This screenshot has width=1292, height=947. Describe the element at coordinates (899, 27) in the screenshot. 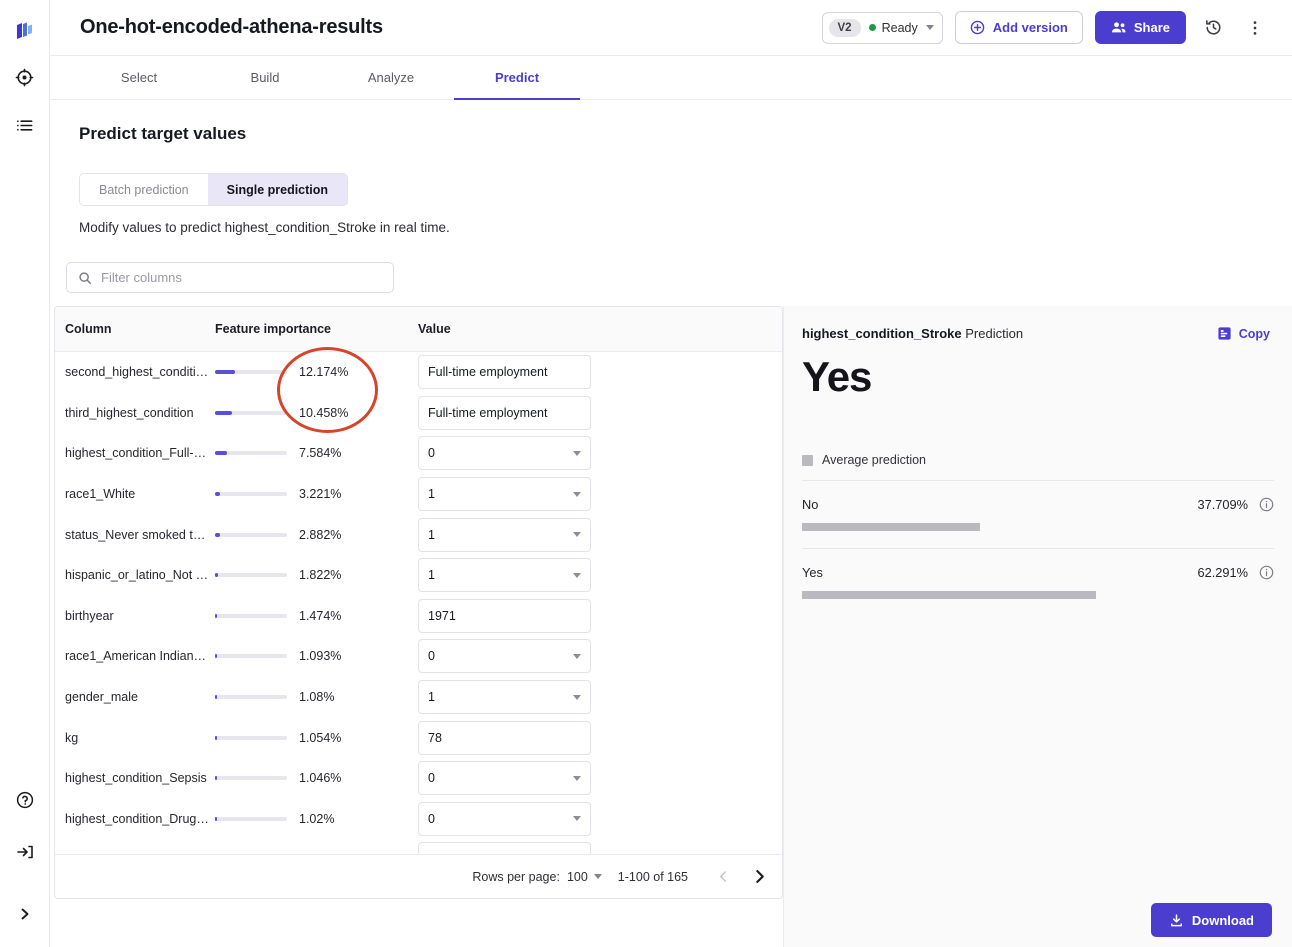

I see `status-label: Ready` at that location.